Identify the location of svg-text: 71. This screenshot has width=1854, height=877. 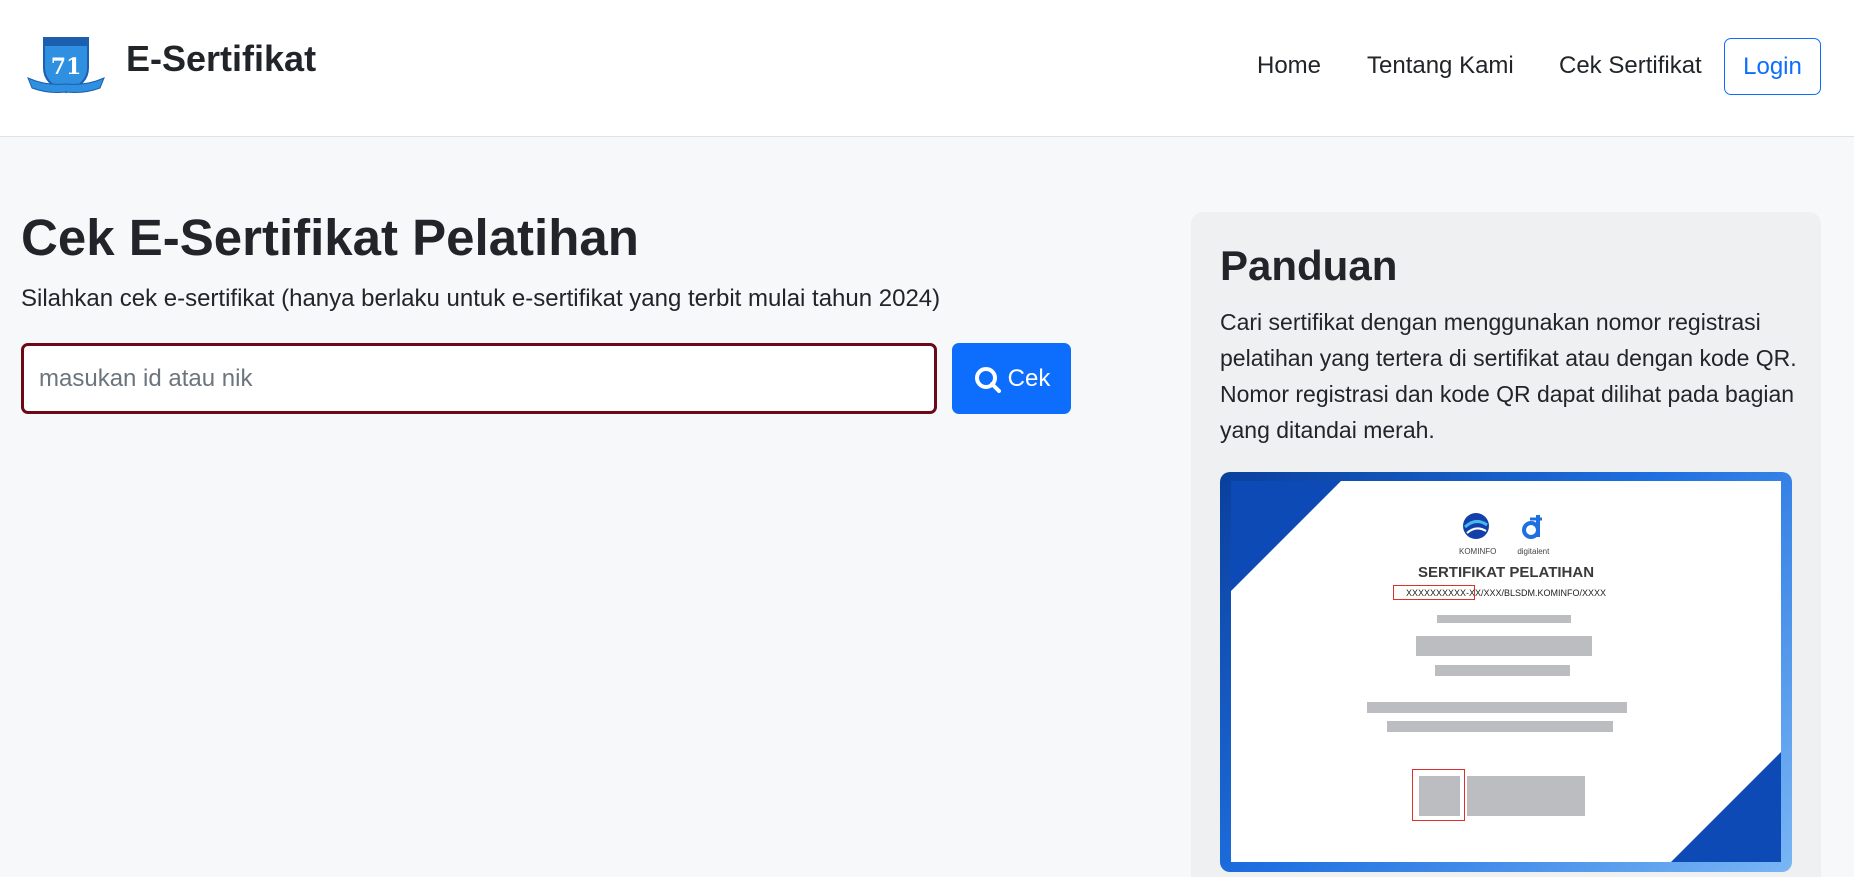
(66, 67).